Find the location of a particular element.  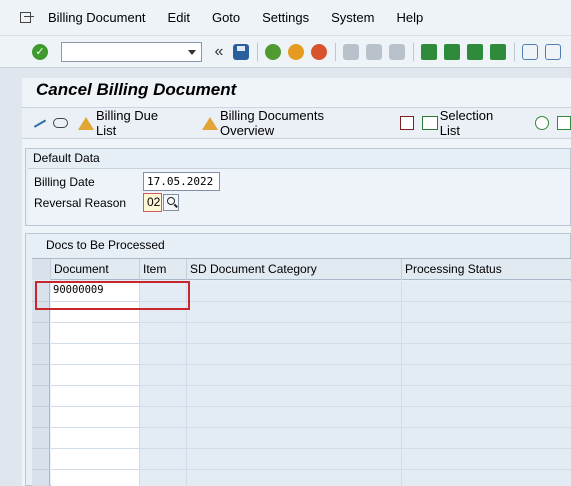

menu-help: Help is located at coordinates (409, 17).